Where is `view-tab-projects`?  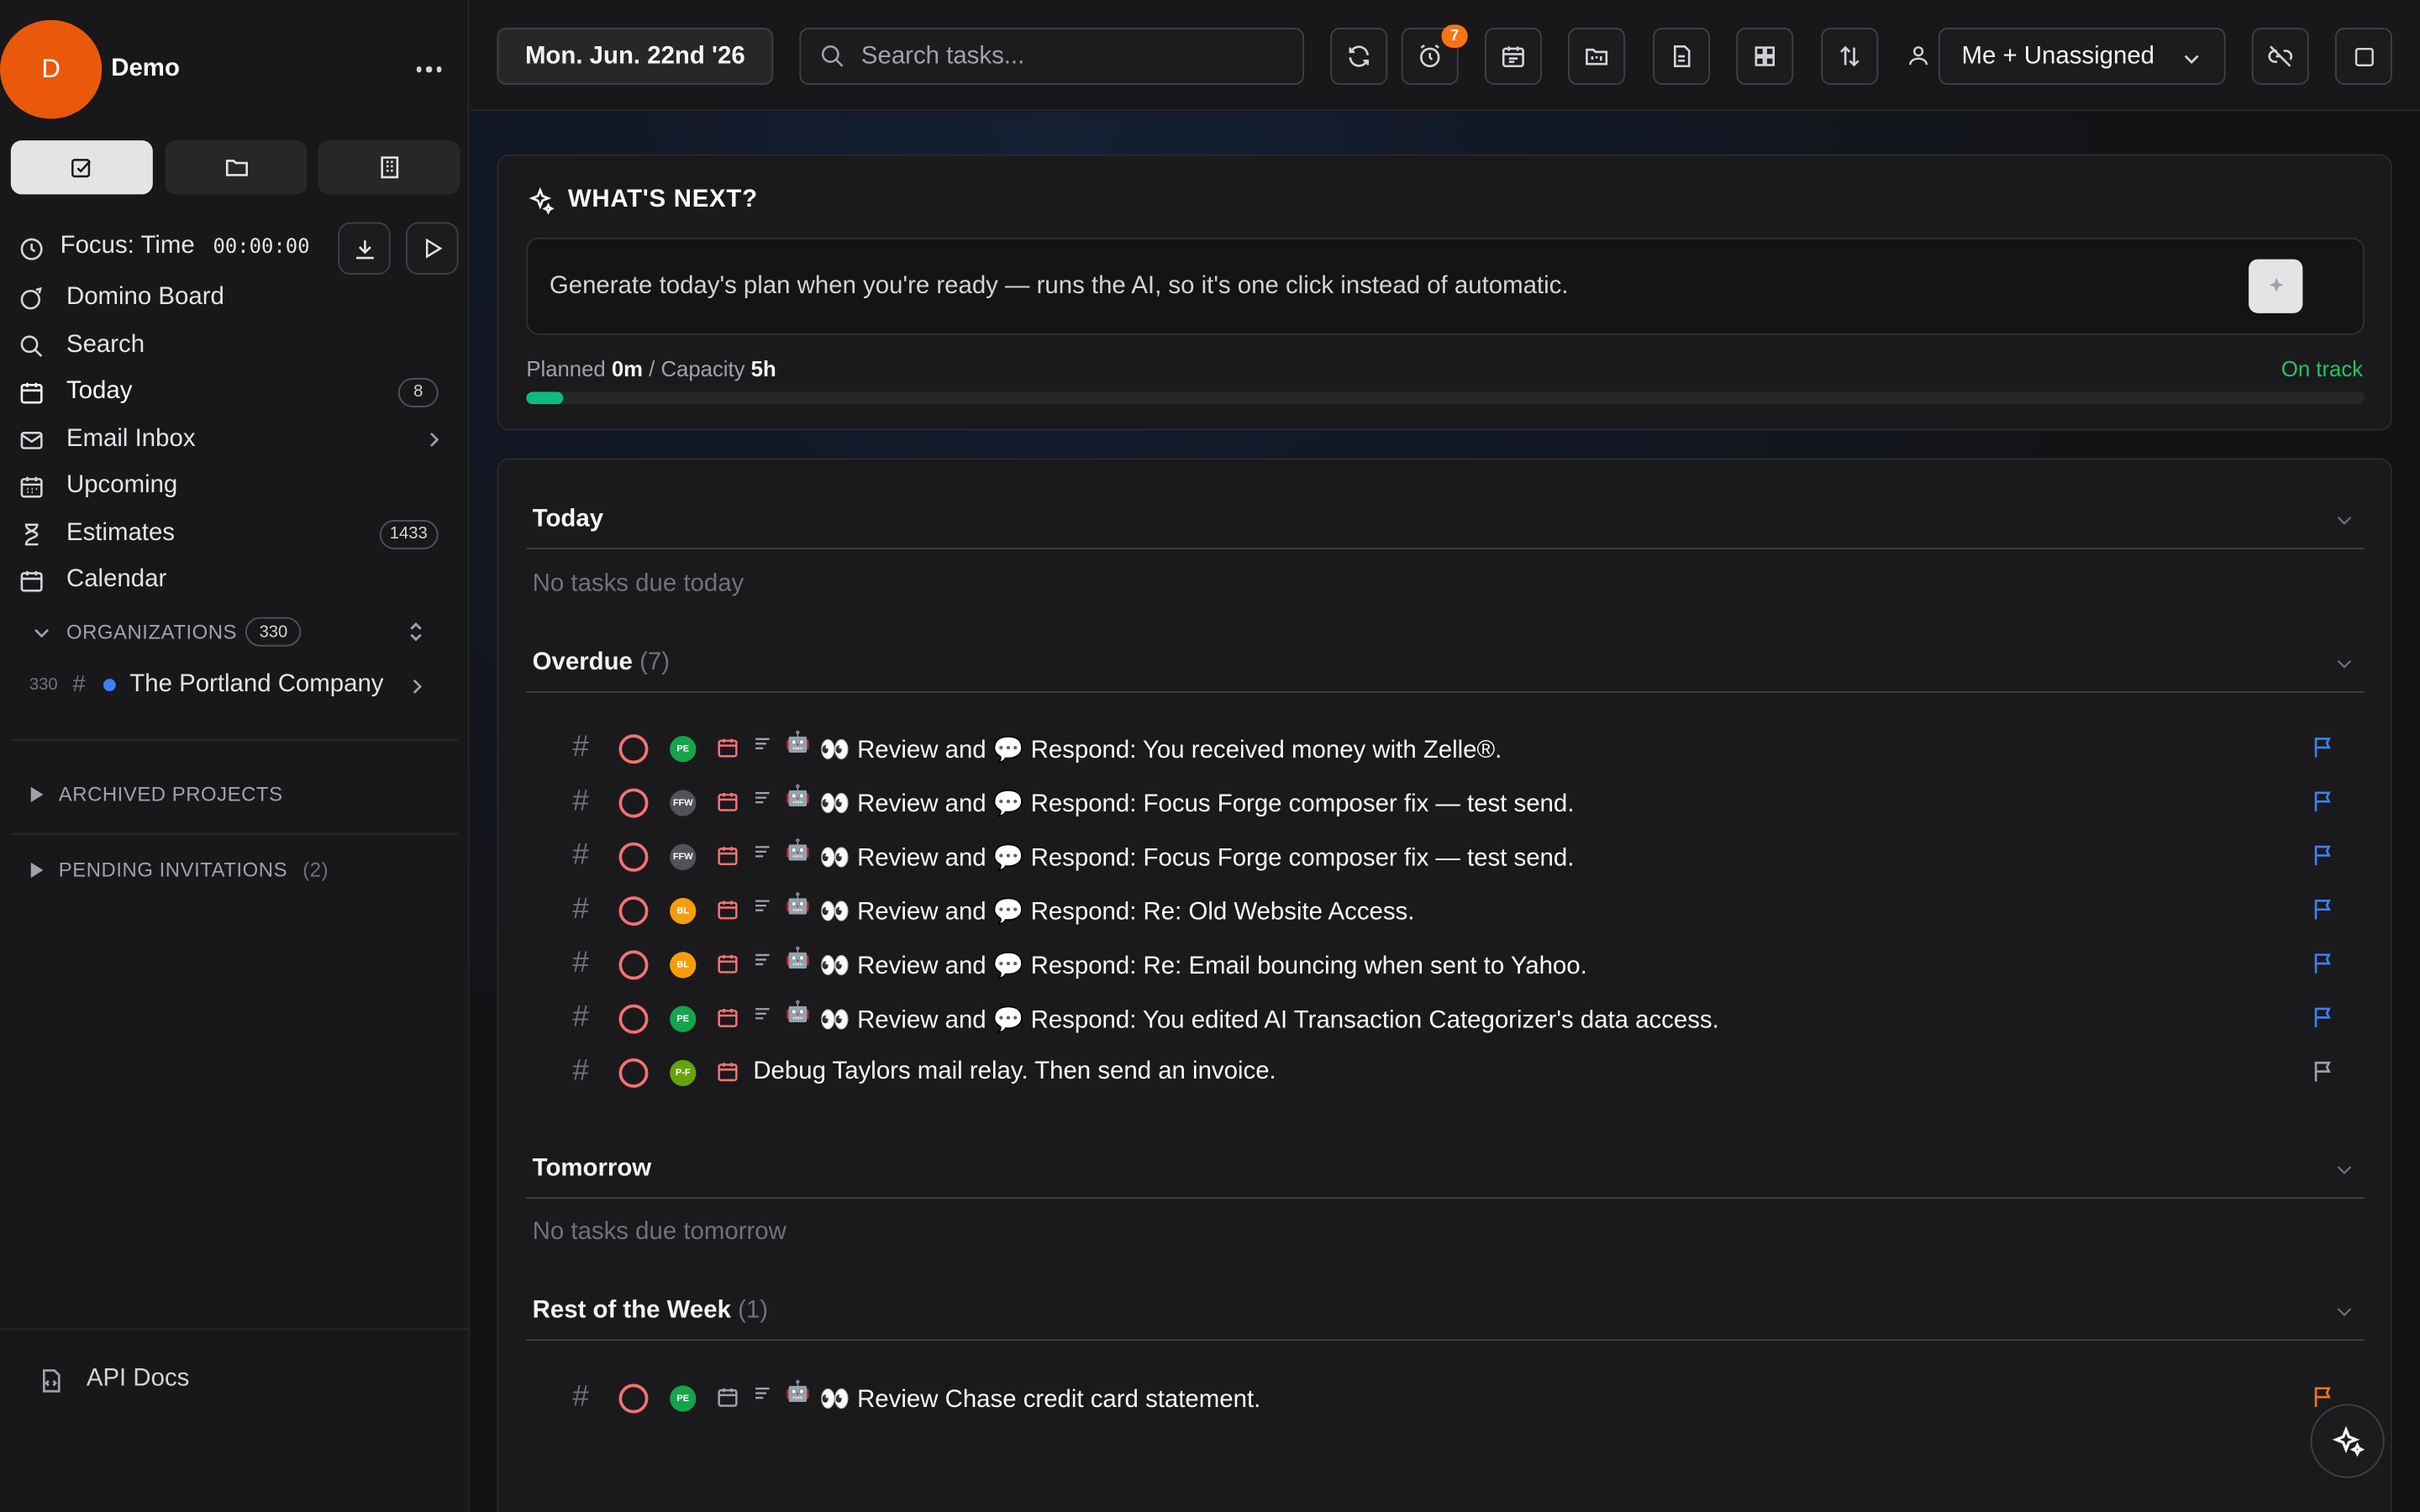 view-tab-projects is located at coordinates (236, 167).